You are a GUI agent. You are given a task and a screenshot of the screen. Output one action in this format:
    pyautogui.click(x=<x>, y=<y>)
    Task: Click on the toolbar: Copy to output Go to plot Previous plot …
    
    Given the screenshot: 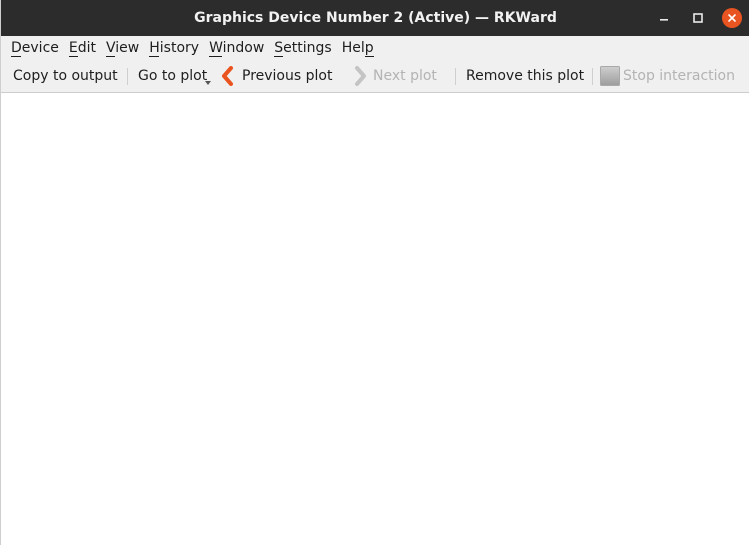 What is the action you would take?
    pyautogui.click(x=375, y=76)
    